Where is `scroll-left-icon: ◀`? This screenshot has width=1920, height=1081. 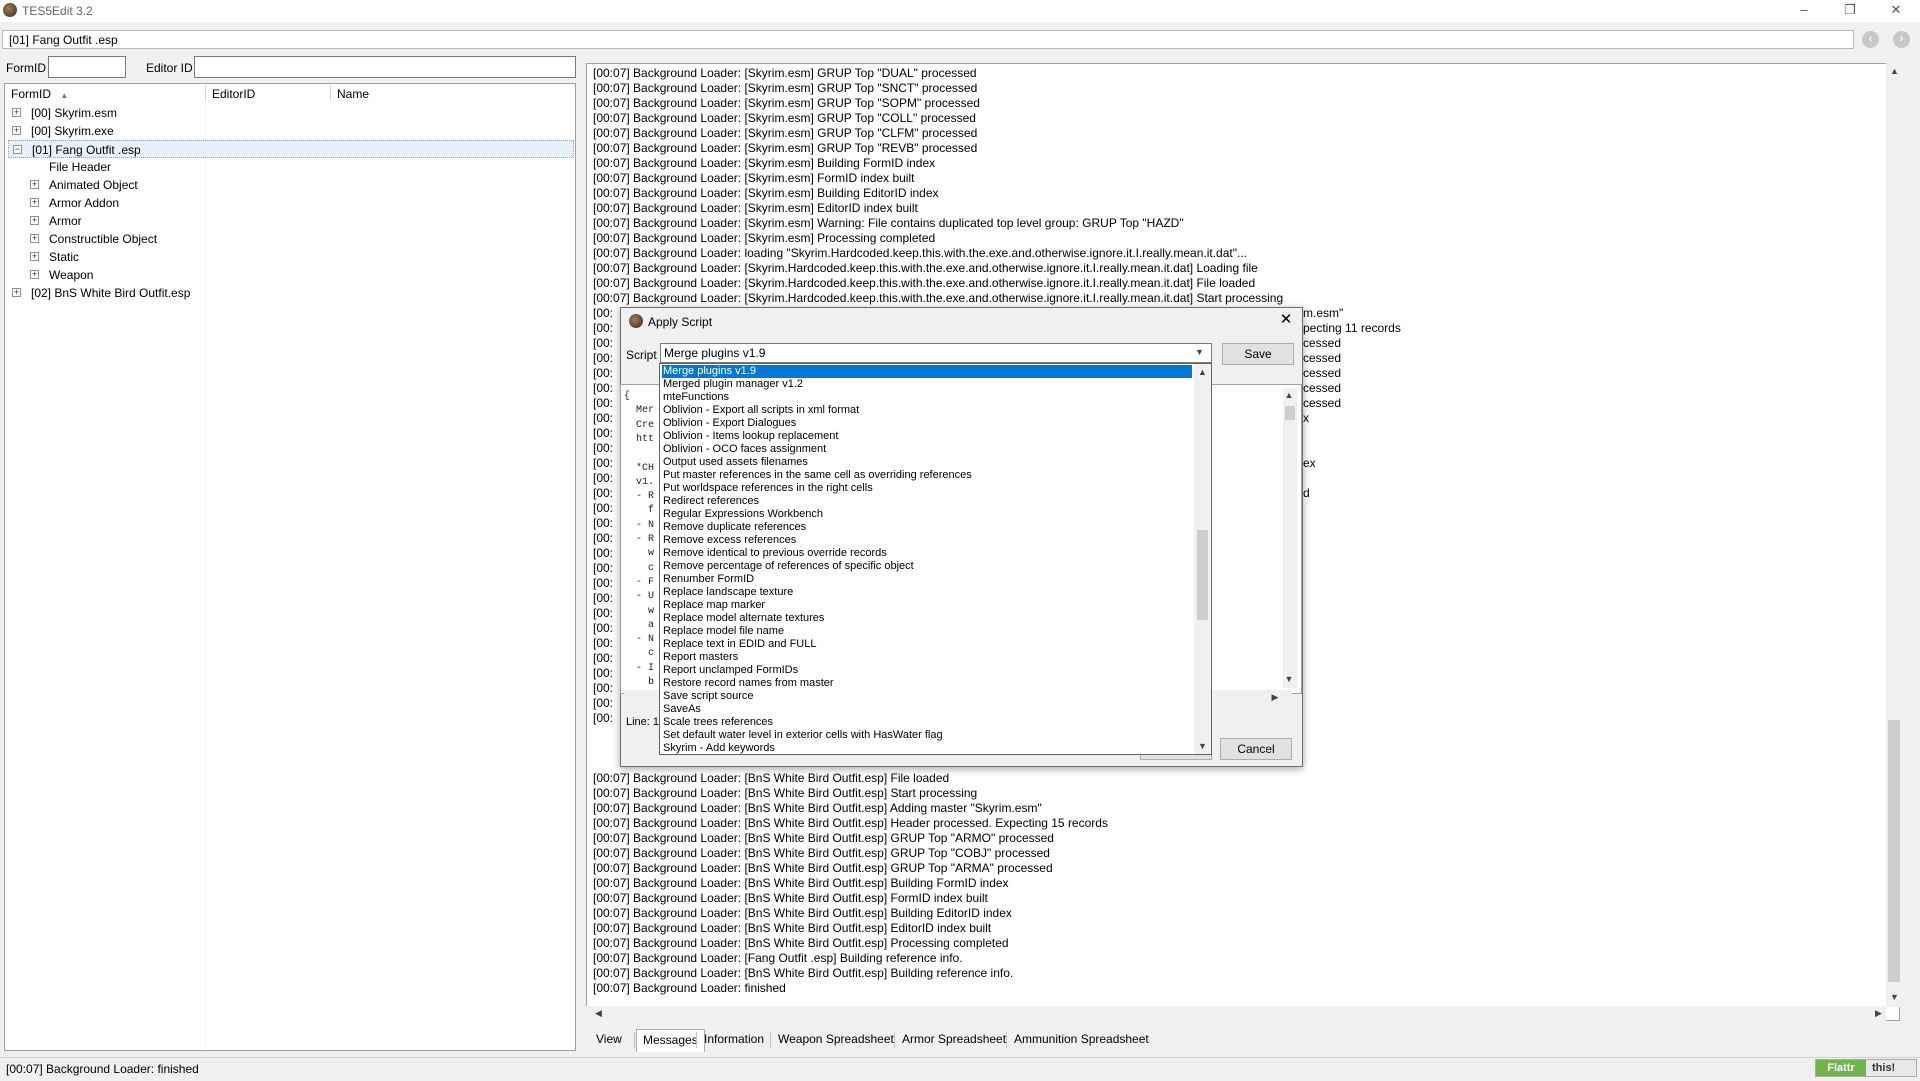
scroll-left-icon: ◀ is located at coordinates (598, 1013).